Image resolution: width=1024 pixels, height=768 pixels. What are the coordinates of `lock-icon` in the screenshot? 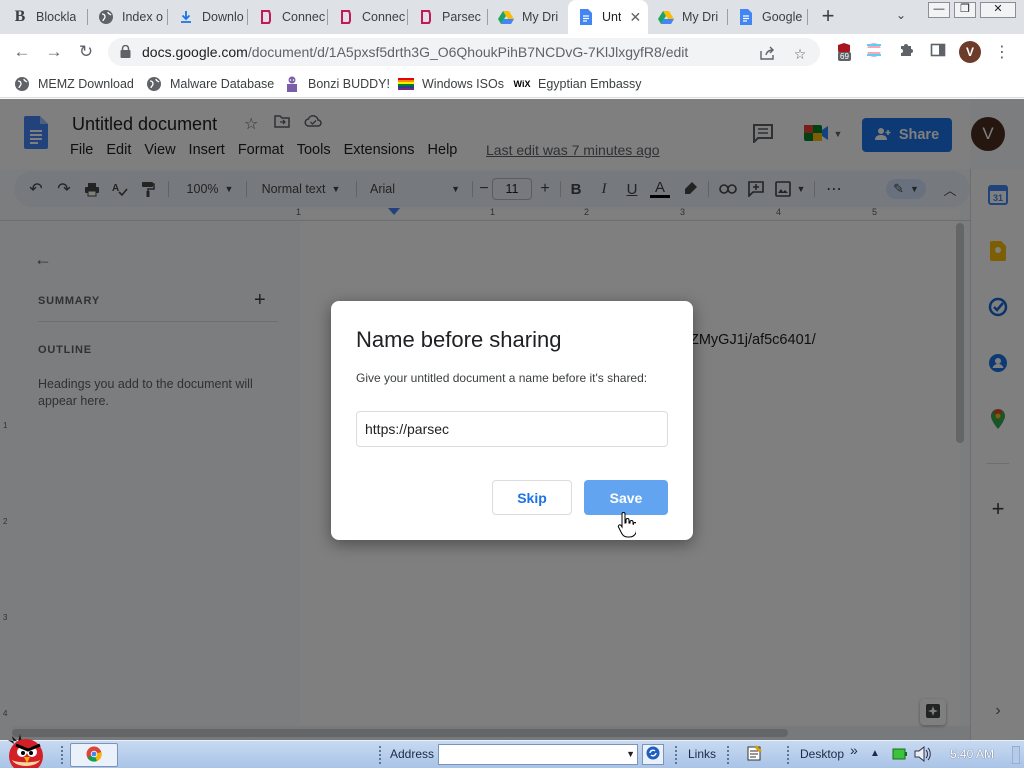 It's located at (125, 52).